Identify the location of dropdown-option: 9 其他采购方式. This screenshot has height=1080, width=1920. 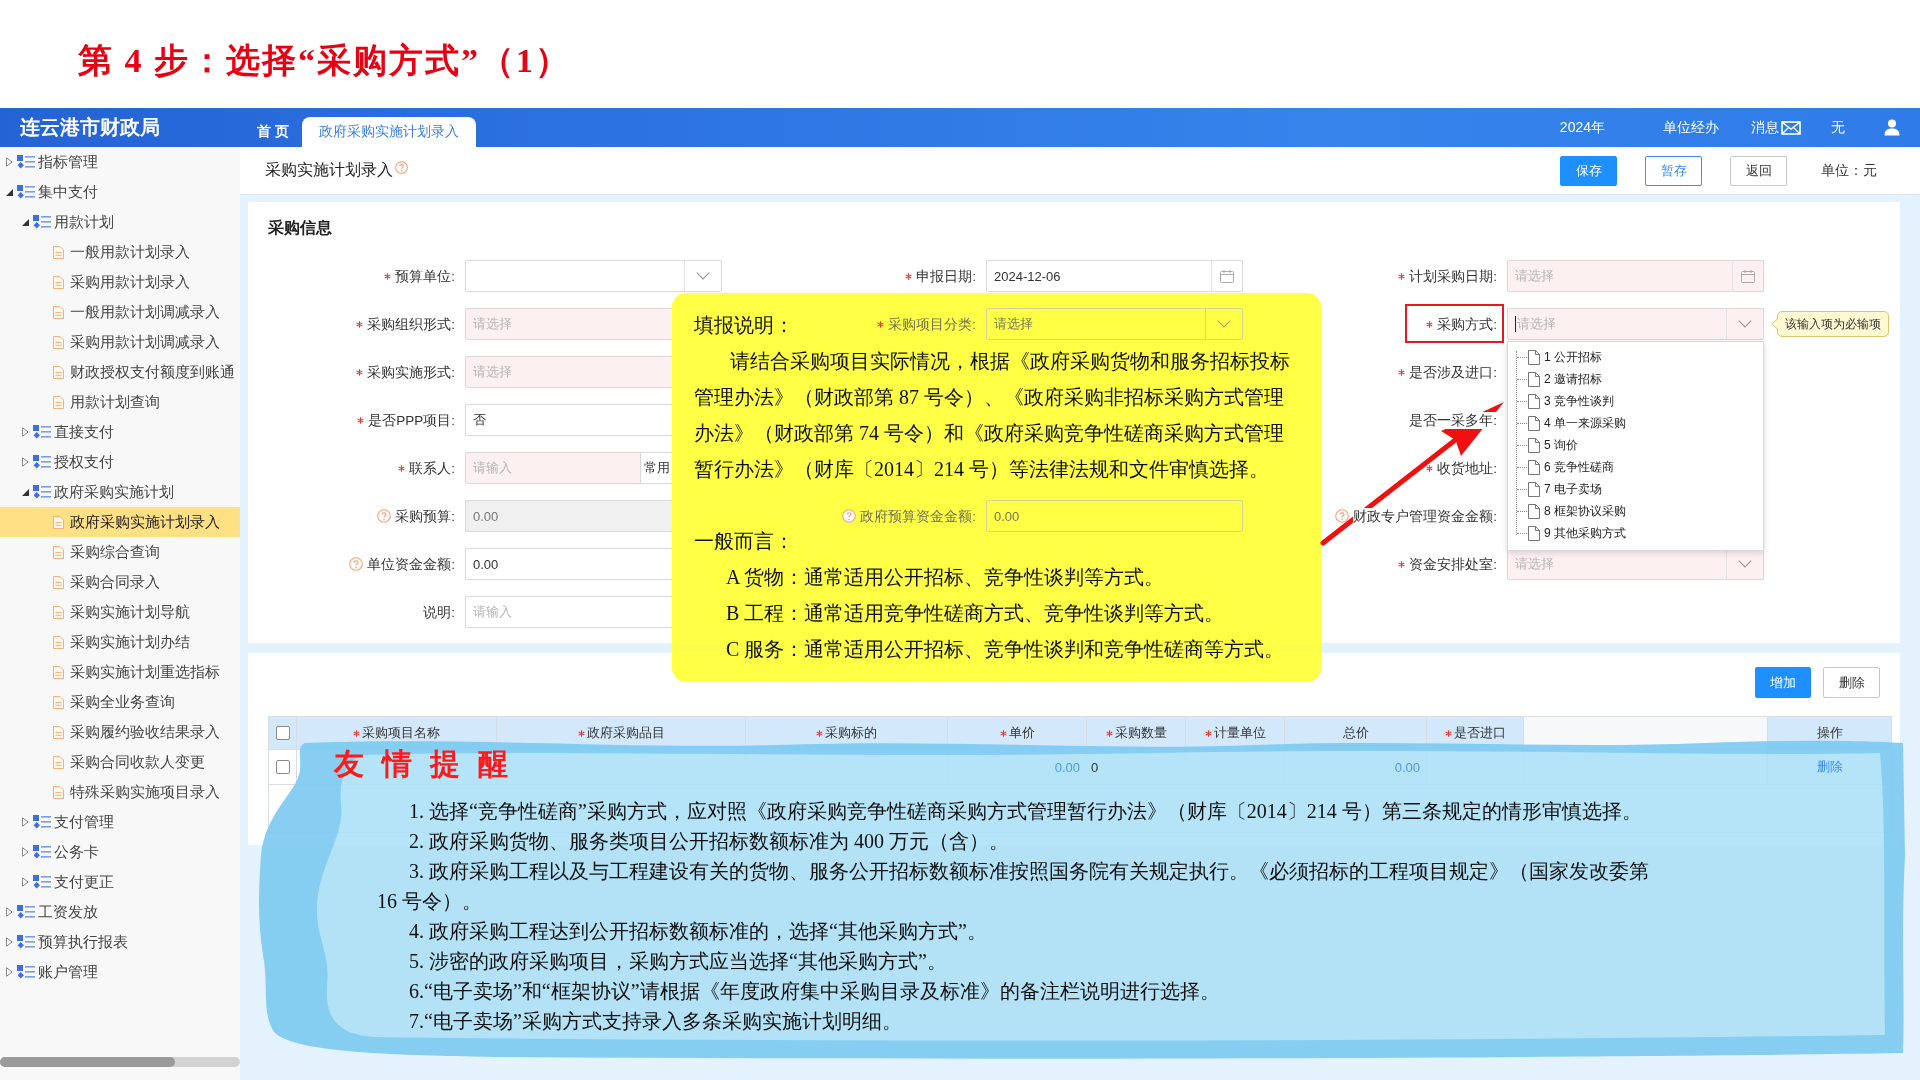
(1635, 533).